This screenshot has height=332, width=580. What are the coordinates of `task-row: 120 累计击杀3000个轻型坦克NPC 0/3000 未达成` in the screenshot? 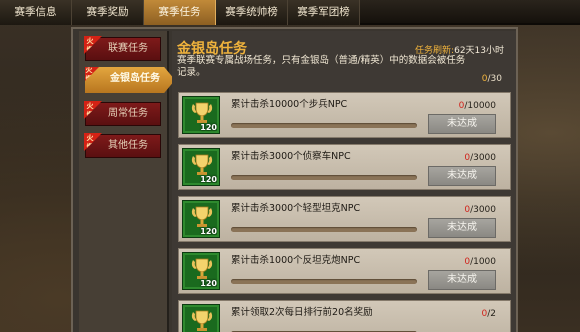 It's located at (344, 219).